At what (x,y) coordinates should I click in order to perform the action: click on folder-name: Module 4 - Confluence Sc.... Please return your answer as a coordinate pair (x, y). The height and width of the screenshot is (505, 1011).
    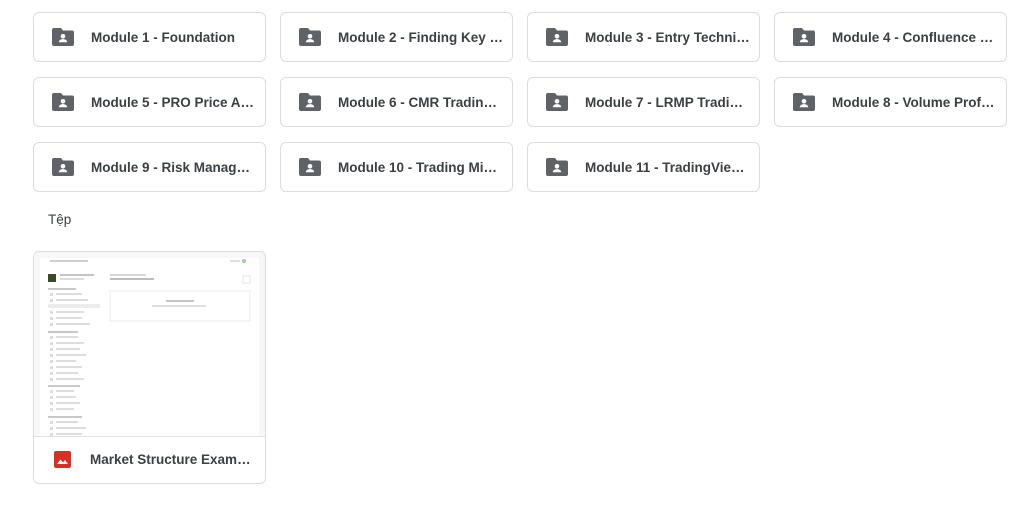
    Looking at the image, I should click on (914, 37).